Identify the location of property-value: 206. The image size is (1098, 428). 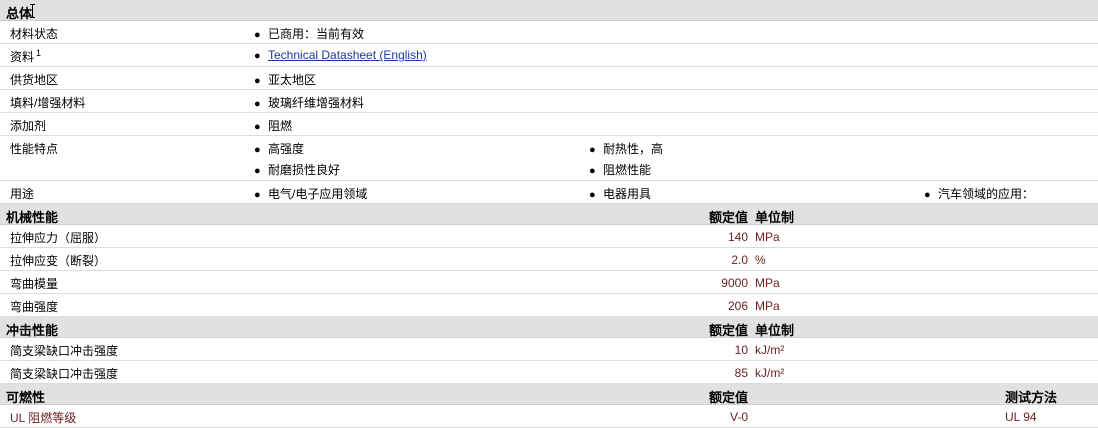
(737, 306).